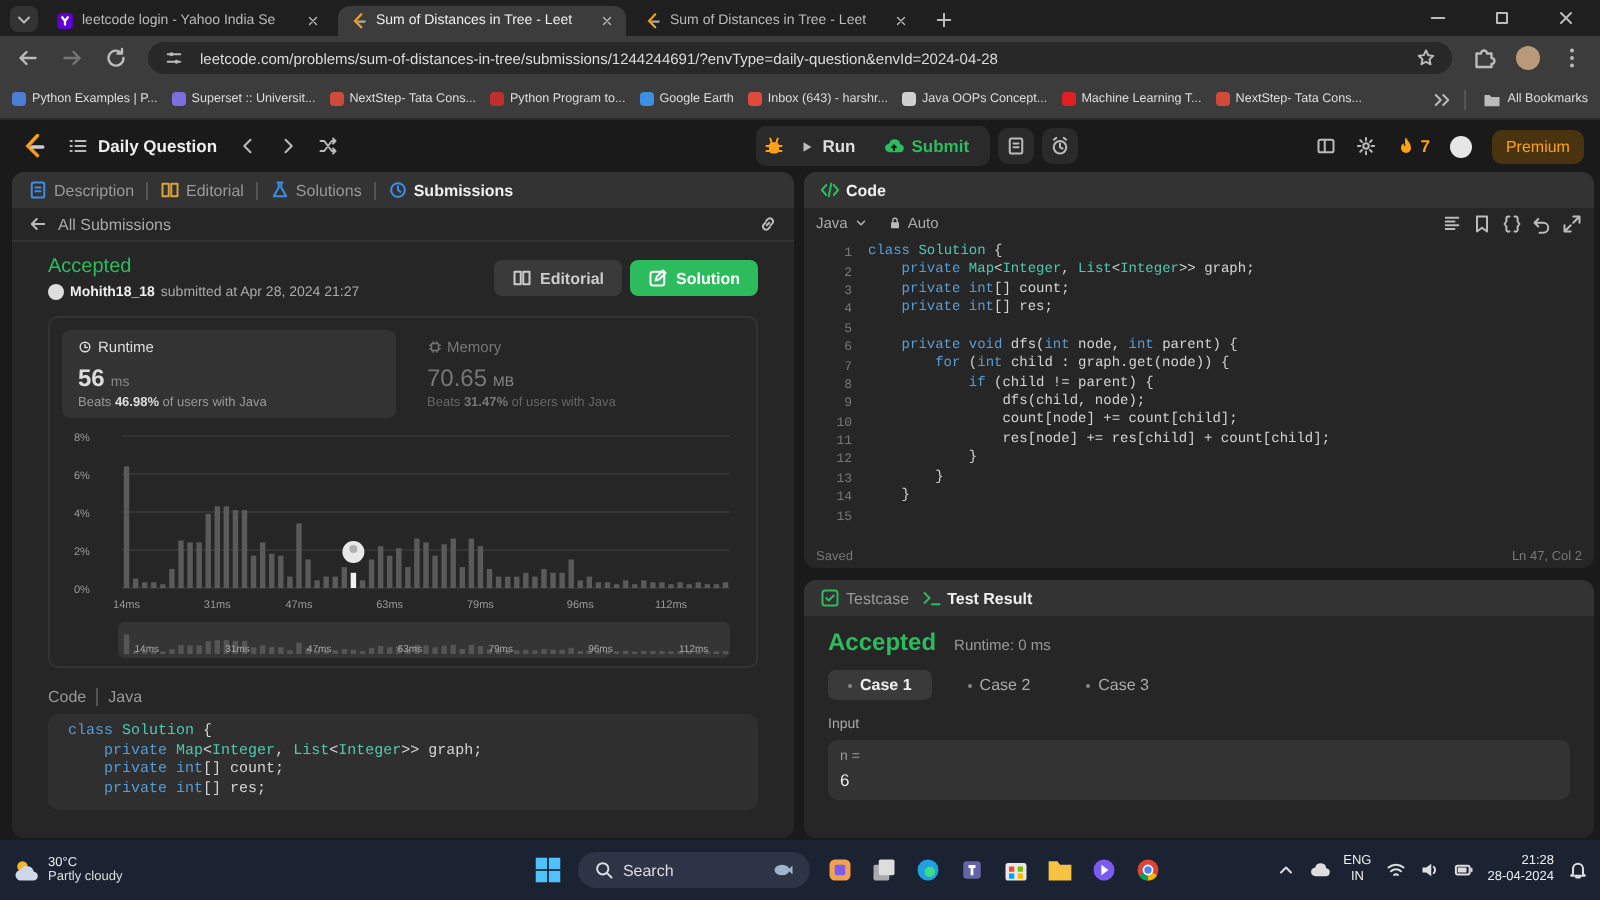 The height and width of the screenshot is (900, 1600). What do you see at coordinates (1542, 223) in the screenshot?
I see `undo-icon` at bounding box center [1542, 223].